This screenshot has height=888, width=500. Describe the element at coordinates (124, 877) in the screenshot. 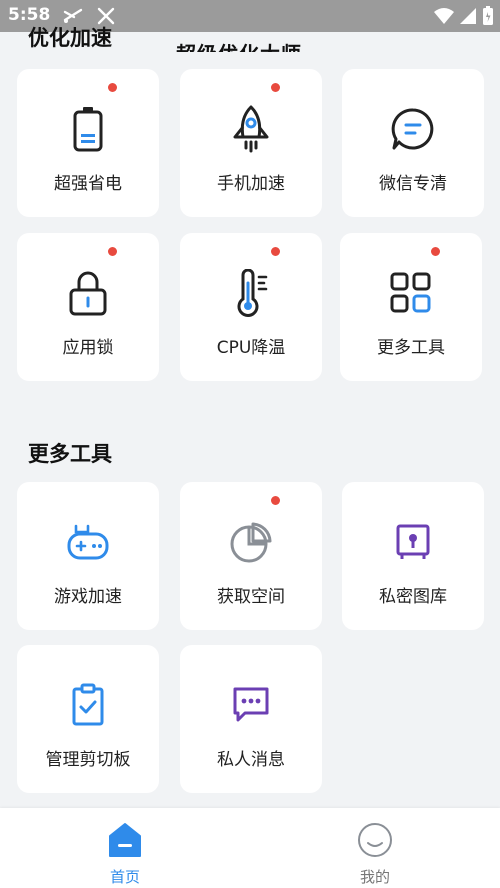

I see `nav-home-label: 首页` at that location.